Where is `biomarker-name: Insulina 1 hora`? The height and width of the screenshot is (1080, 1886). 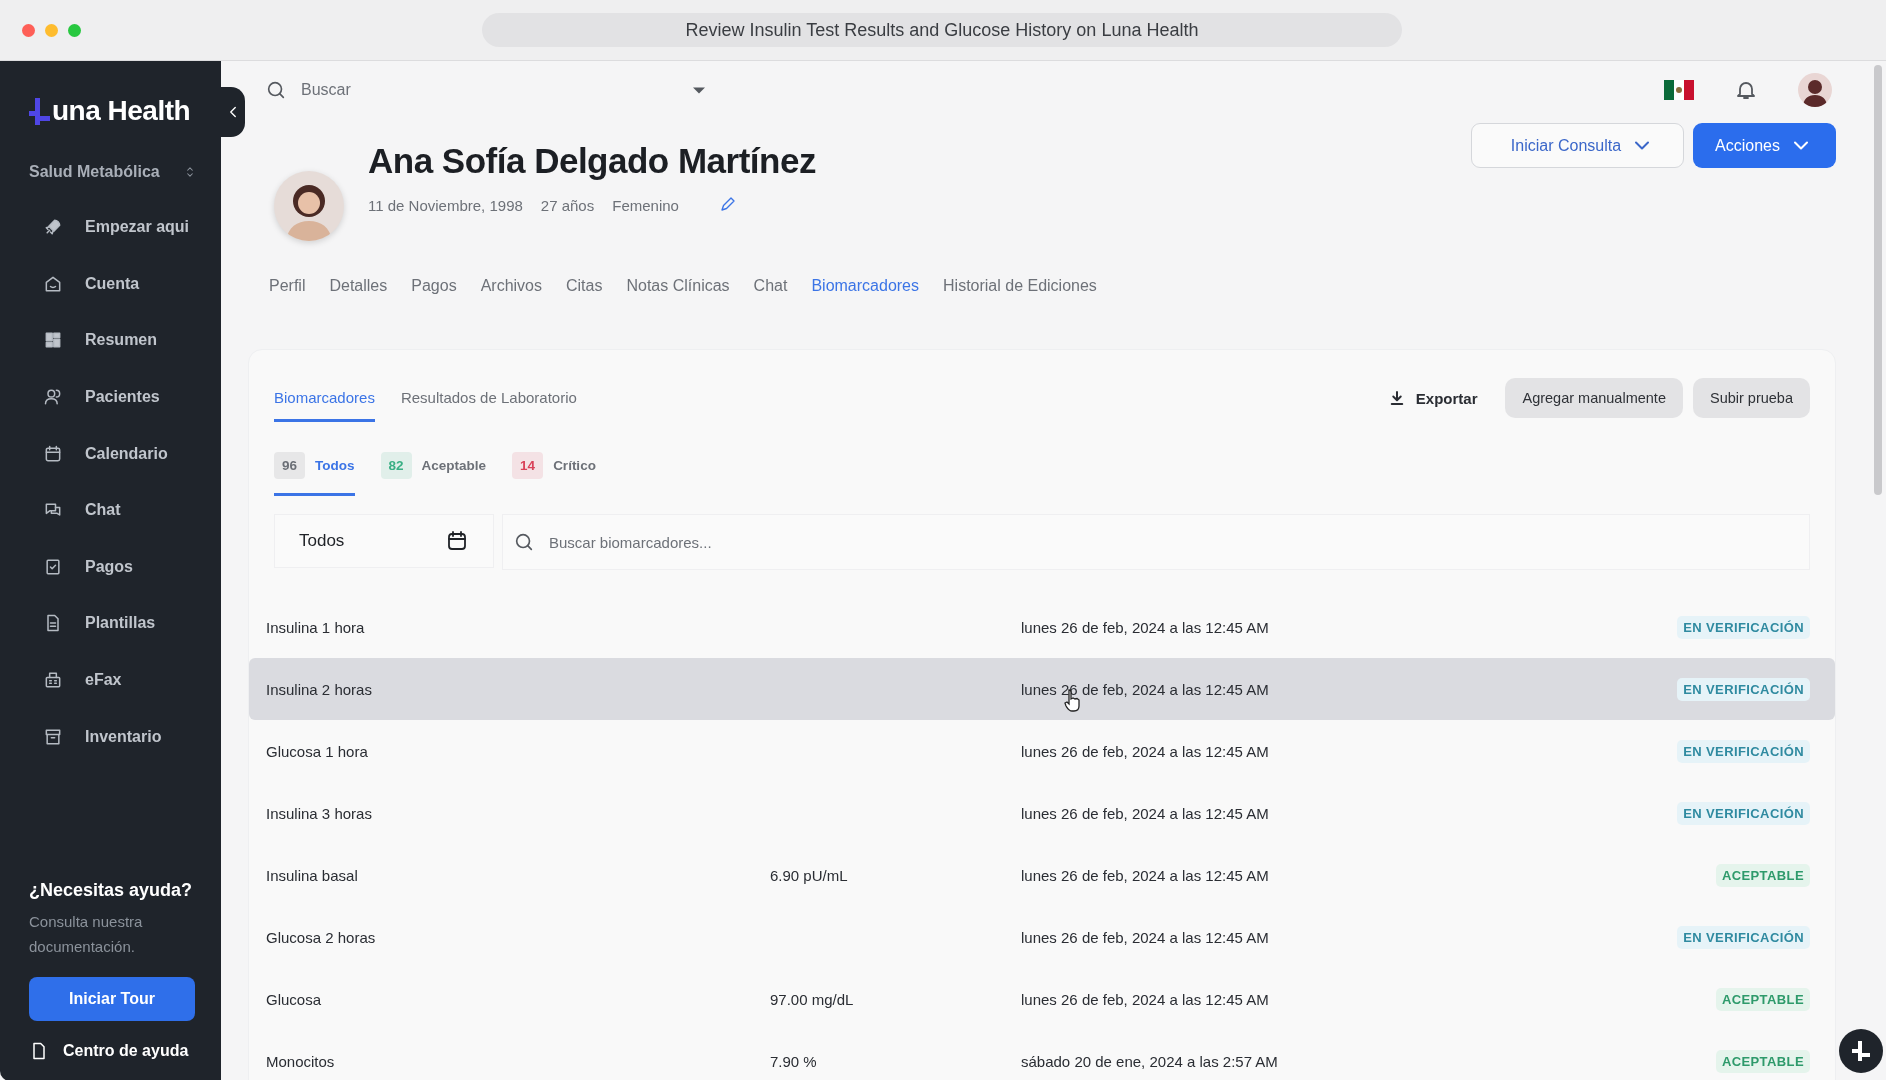
biomarker-name: Insulina 1 hora is located at coordinates (315, 627).